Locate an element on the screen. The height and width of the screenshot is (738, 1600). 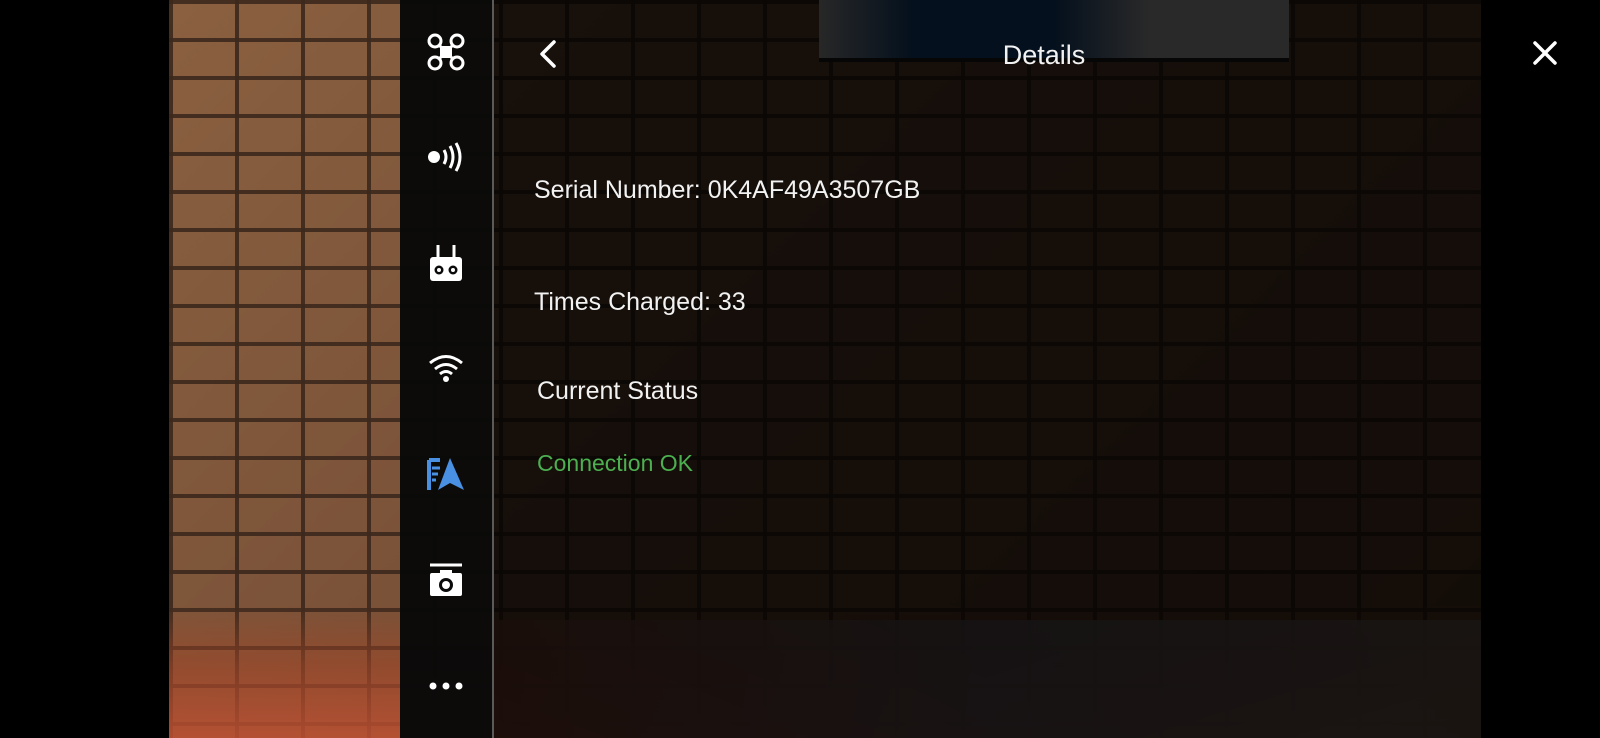
status-badge: Connection OK is located at coordinates (615, 463).